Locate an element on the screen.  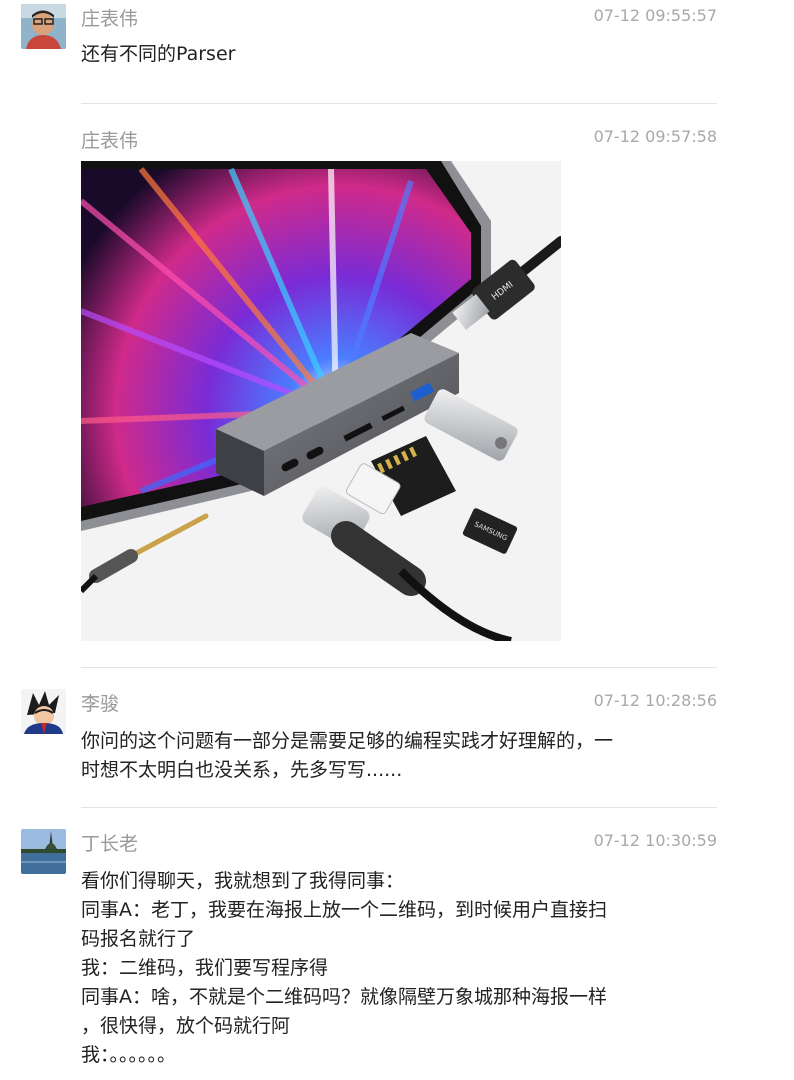
avatar-zhuang is located at coordinates (43, 26).